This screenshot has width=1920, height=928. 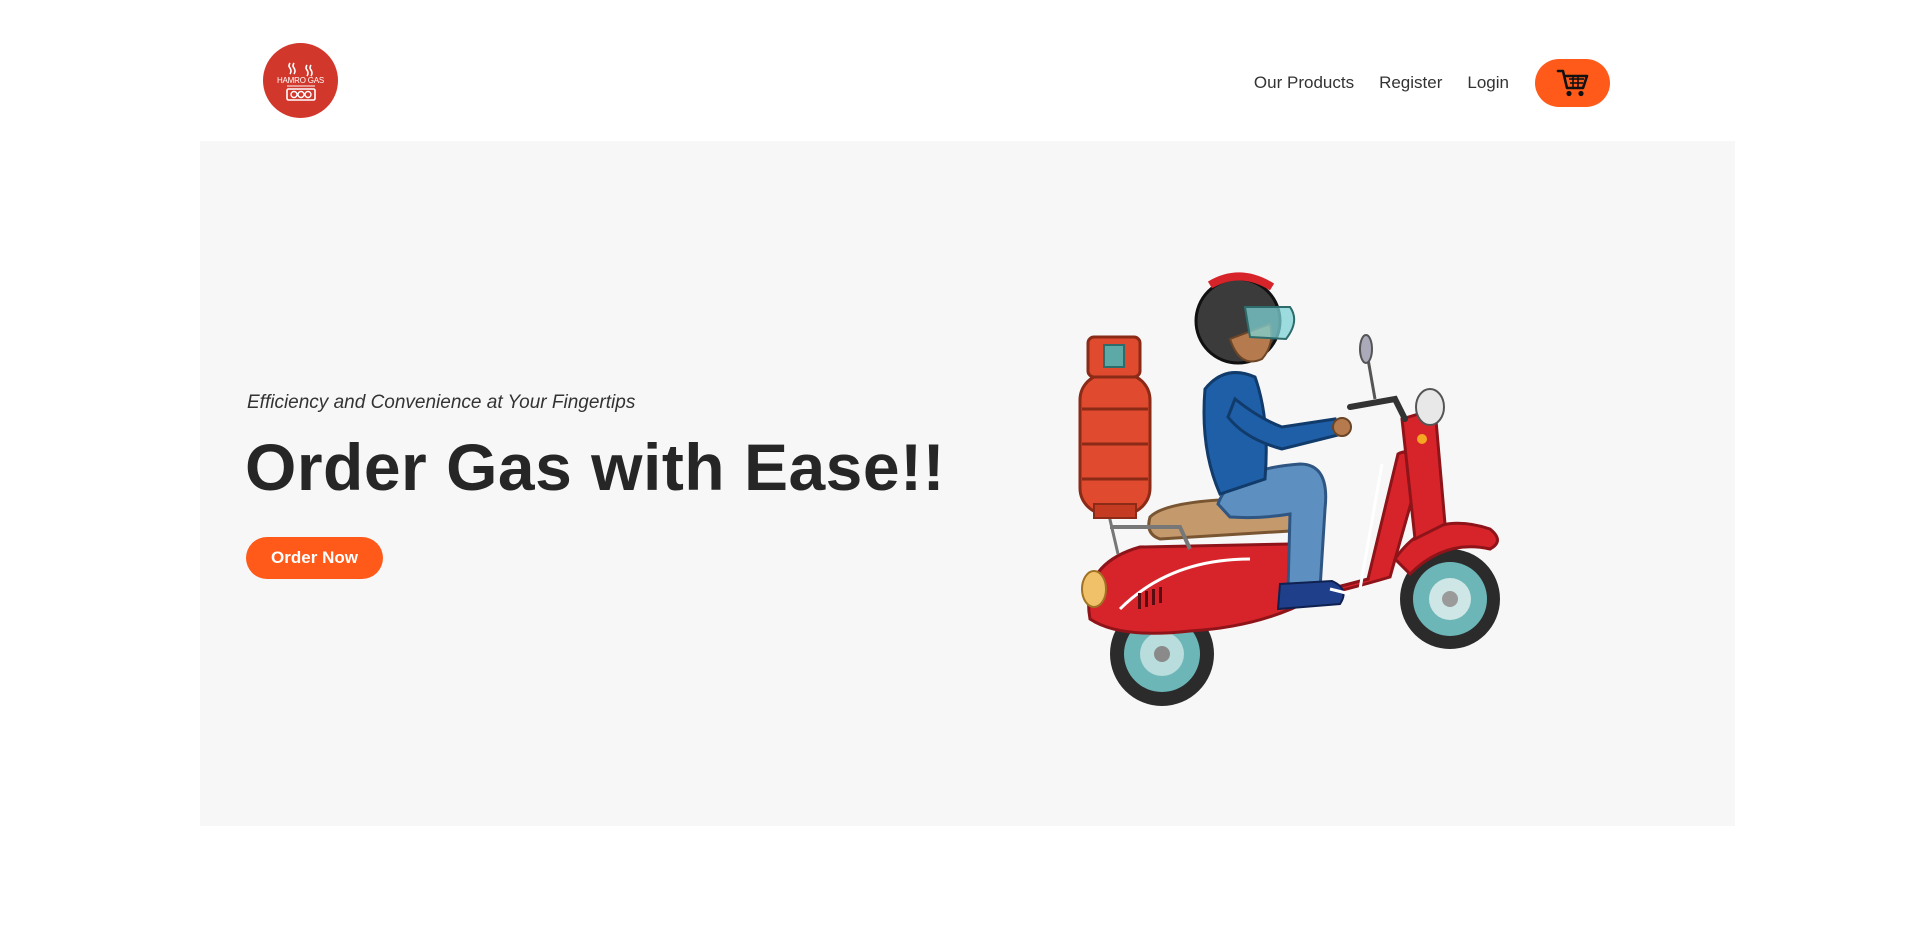 I want to click on main-nav: Our Products Register Login, so click(x=1419, y=83).